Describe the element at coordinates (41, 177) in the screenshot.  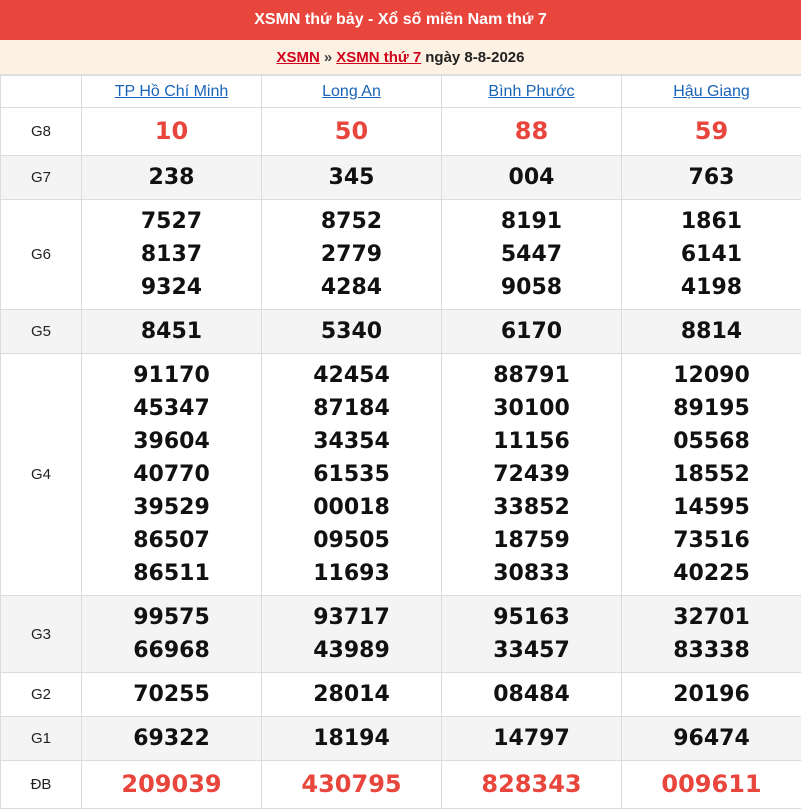
I see `prize-label: G7` at that location.